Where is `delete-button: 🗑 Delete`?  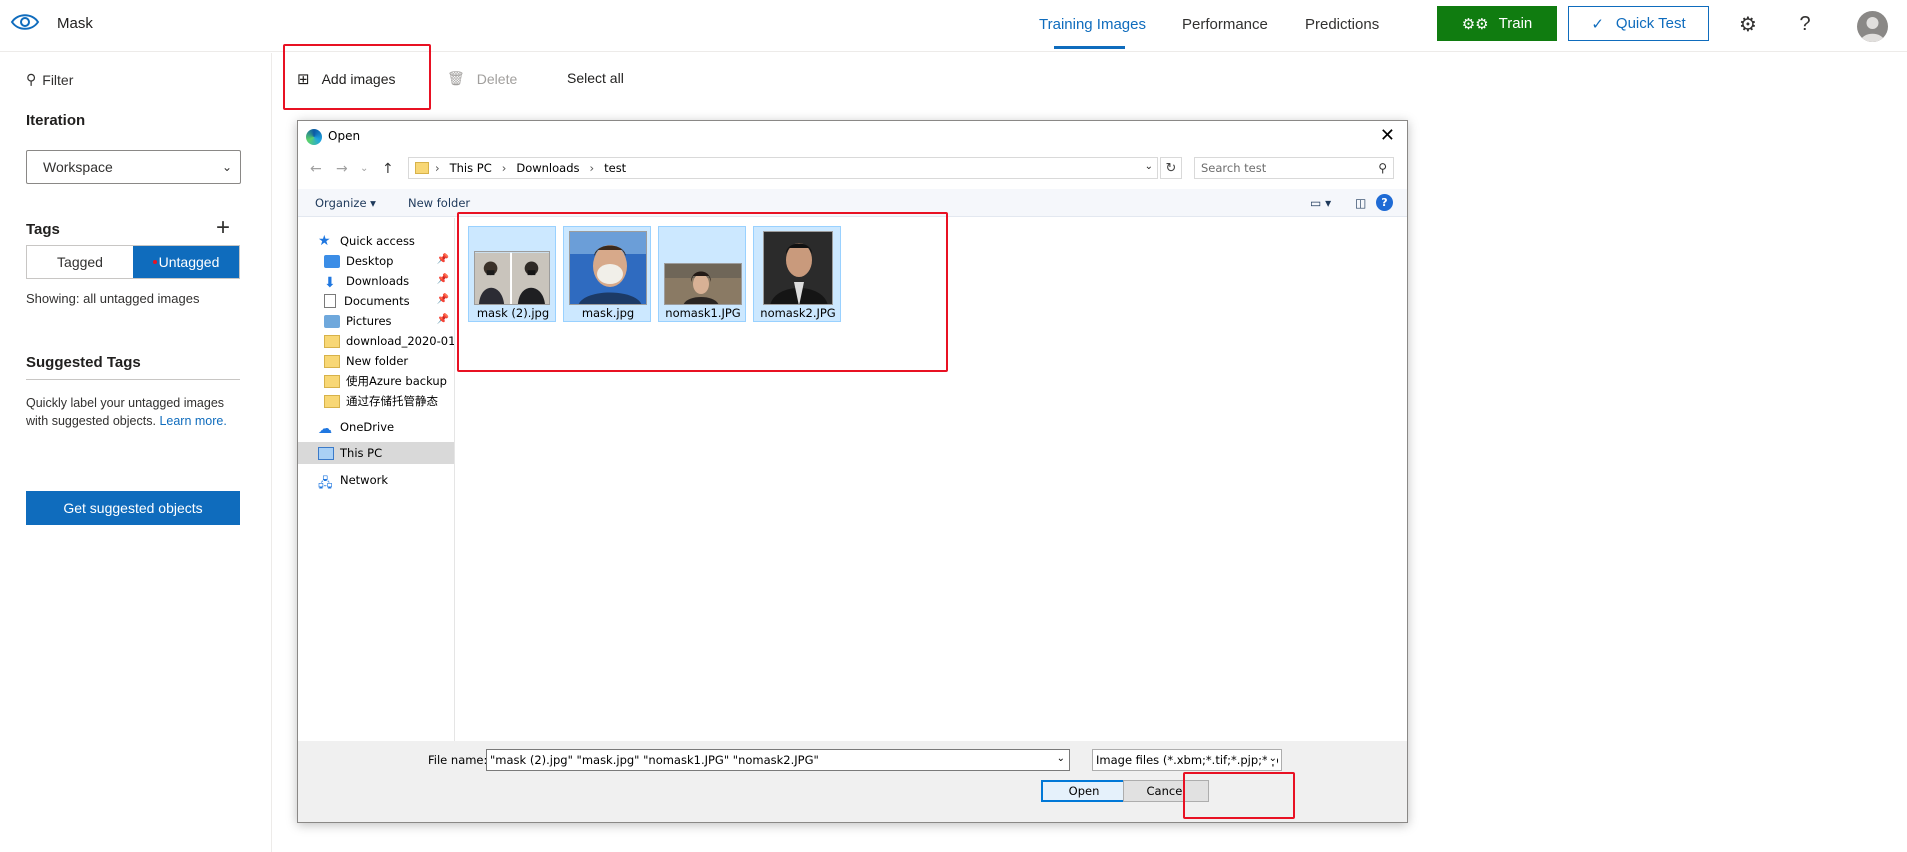 delete-button: 🗑 Delete is located at coordinates (482, 78).